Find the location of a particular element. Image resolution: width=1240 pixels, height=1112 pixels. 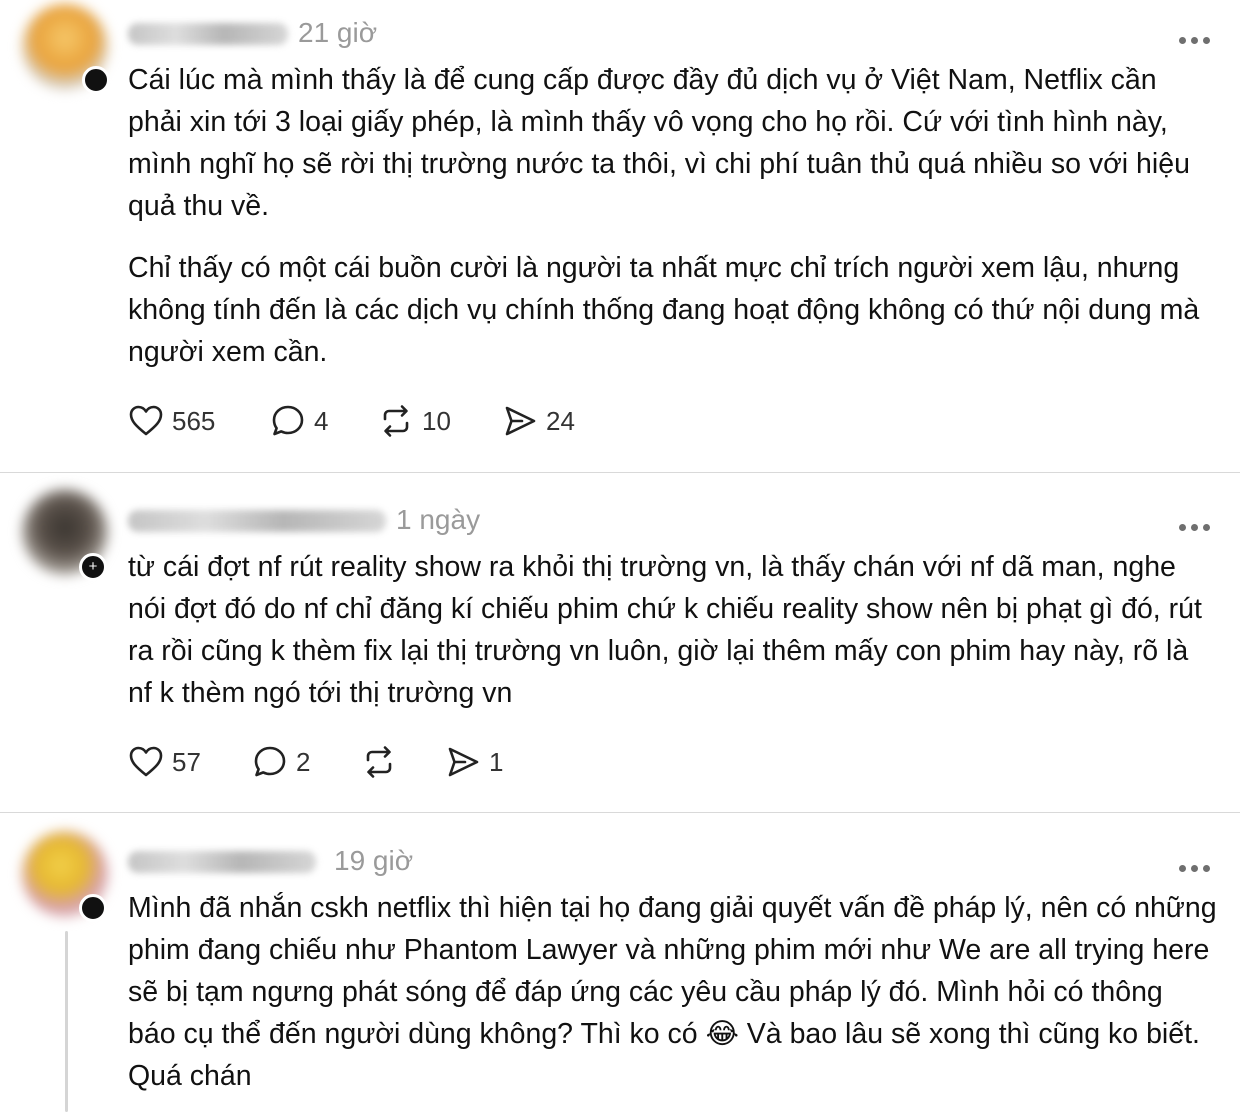

repost-button is located at coordinates (383, 762).